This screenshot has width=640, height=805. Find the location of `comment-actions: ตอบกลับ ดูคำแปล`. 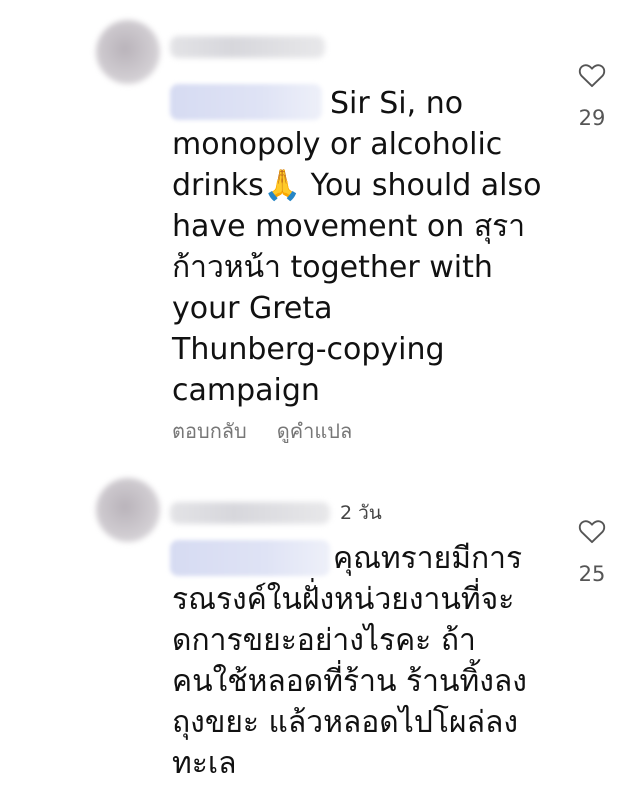

comment-actions: ตอบกลับ ดูคำแปล is located at coordinates (277, 431).